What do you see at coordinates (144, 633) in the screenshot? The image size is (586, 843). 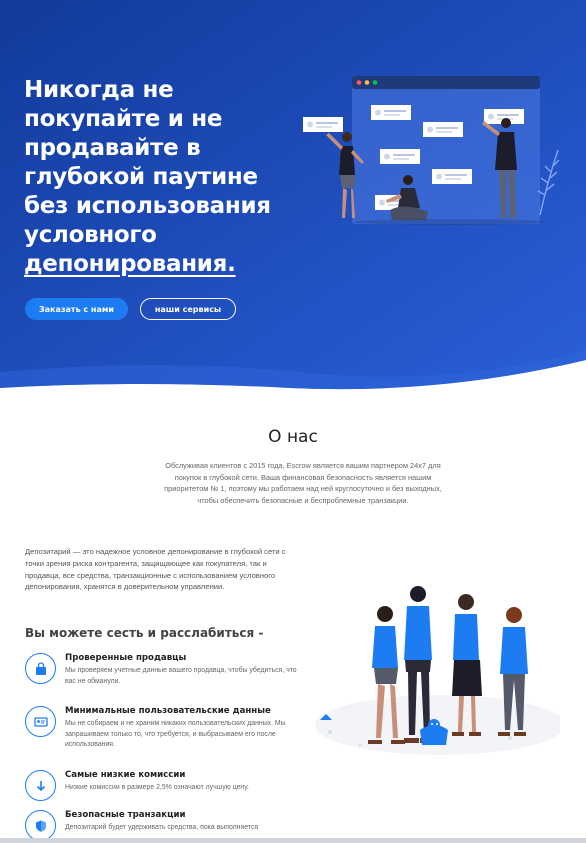 I see `relax-heading: Вы можете сесть и расслабиться -` at bounding box center [144, 633].